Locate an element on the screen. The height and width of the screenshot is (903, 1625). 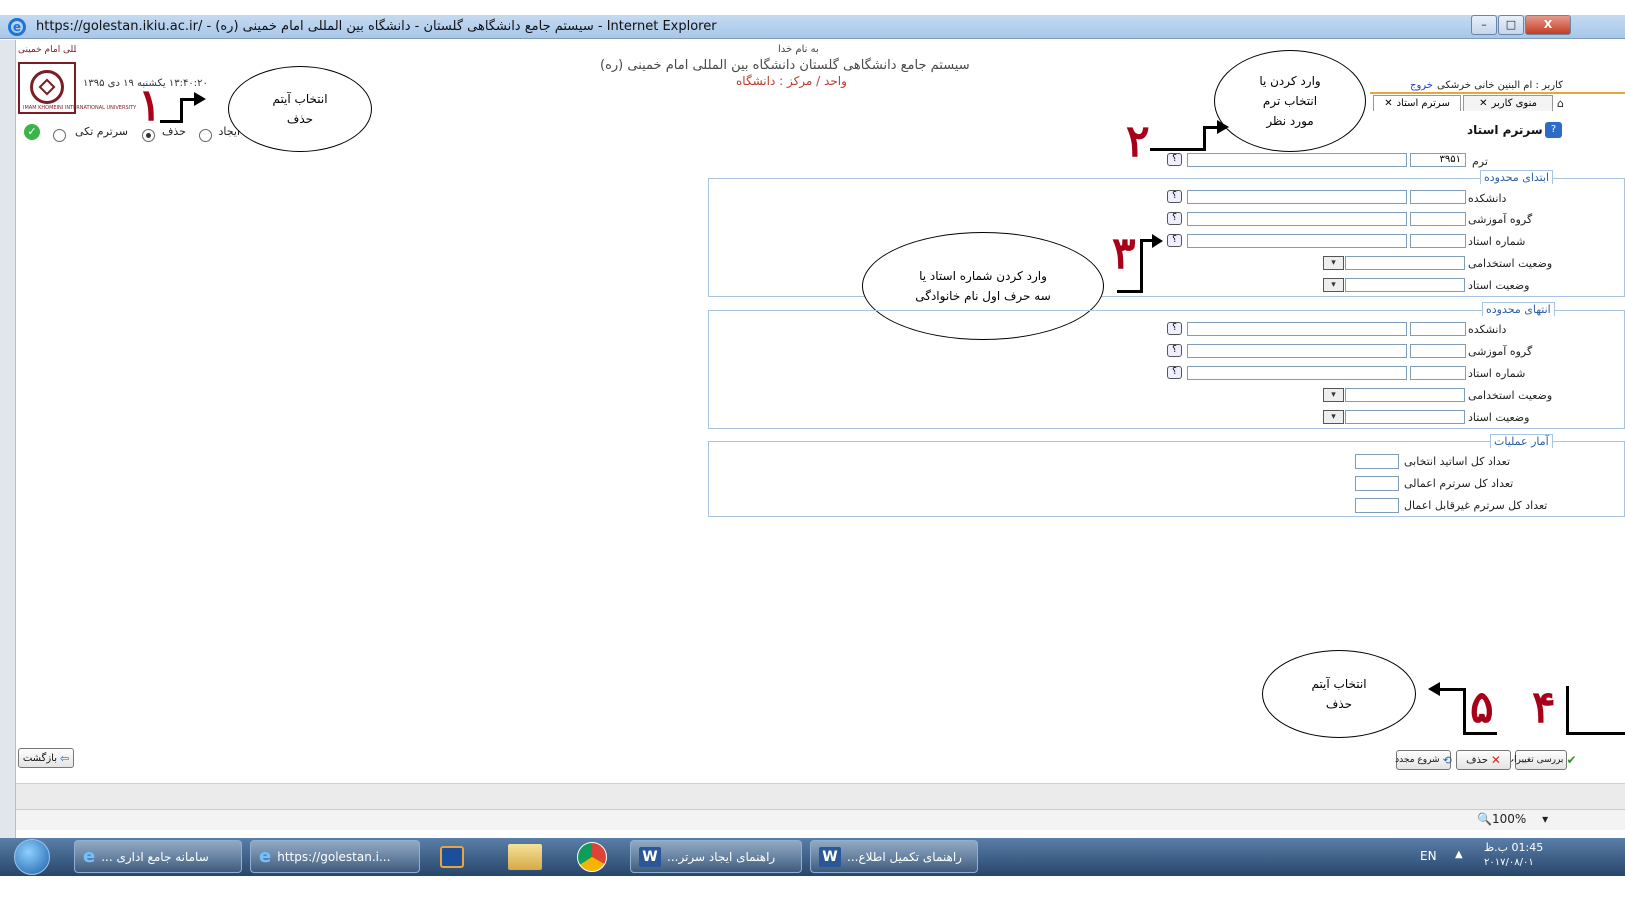
radio-single-term is located at coordinates (59, 134).